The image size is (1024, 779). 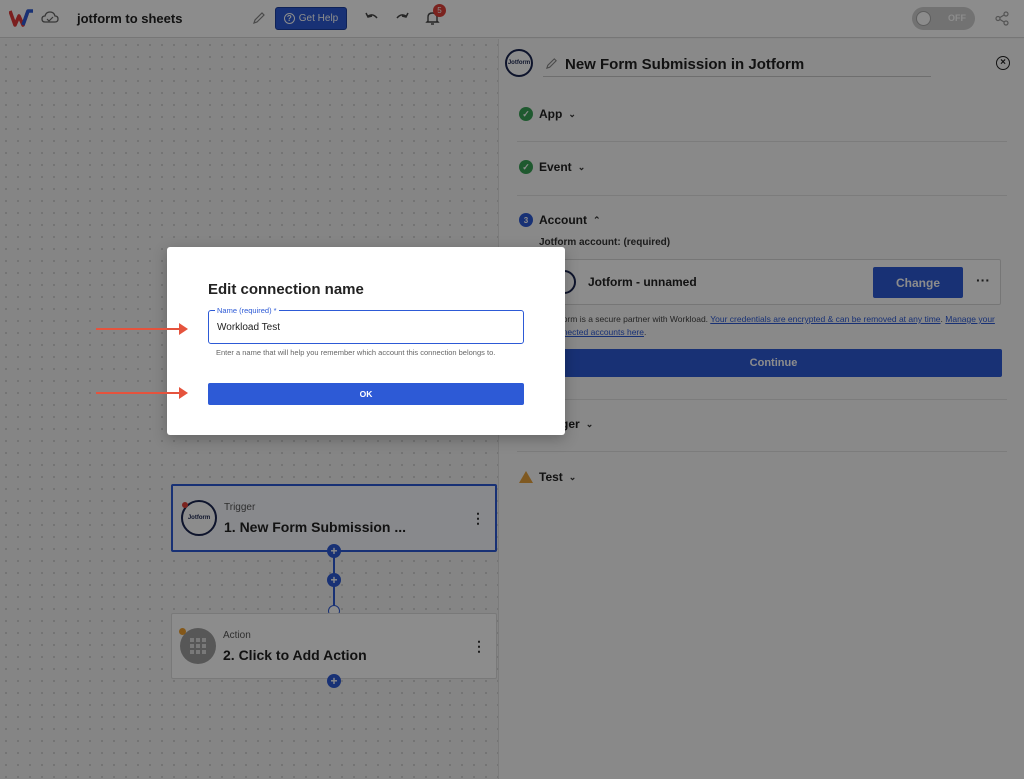 What do you see at coordinates (286, 289) in the screenshot?
I see `dialog-title: Edit connection name` at bounding box center [286, 289].